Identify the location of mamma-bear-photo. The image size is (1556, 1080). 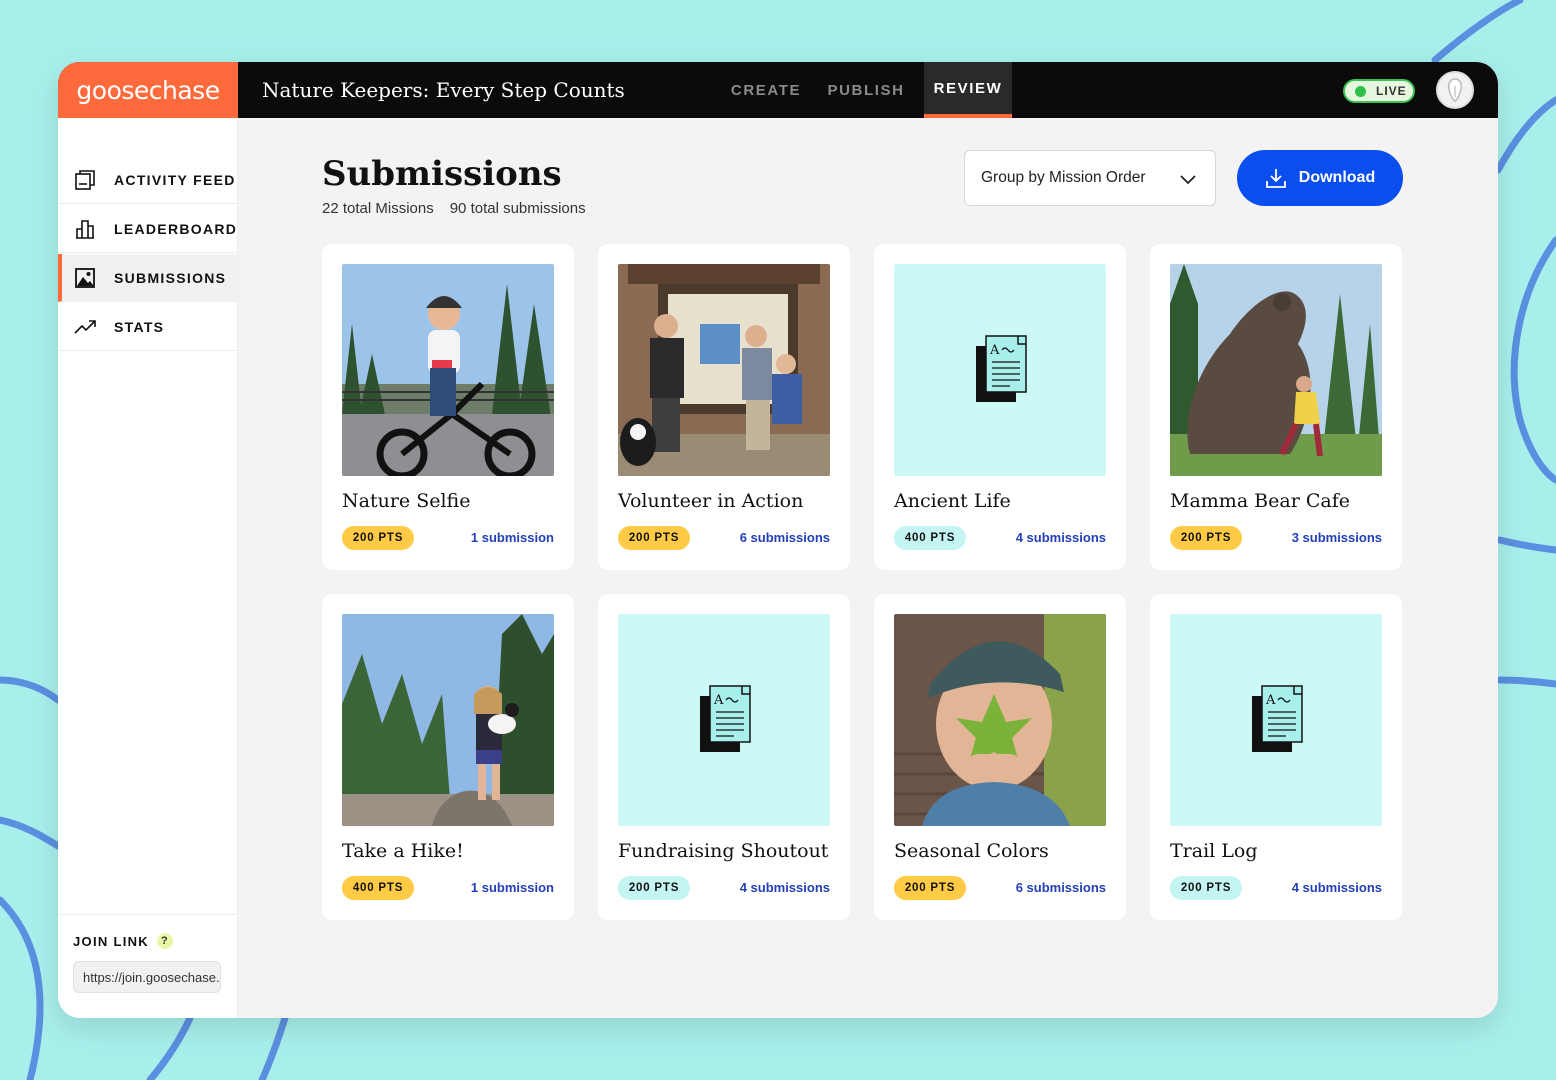
(1276, 370).